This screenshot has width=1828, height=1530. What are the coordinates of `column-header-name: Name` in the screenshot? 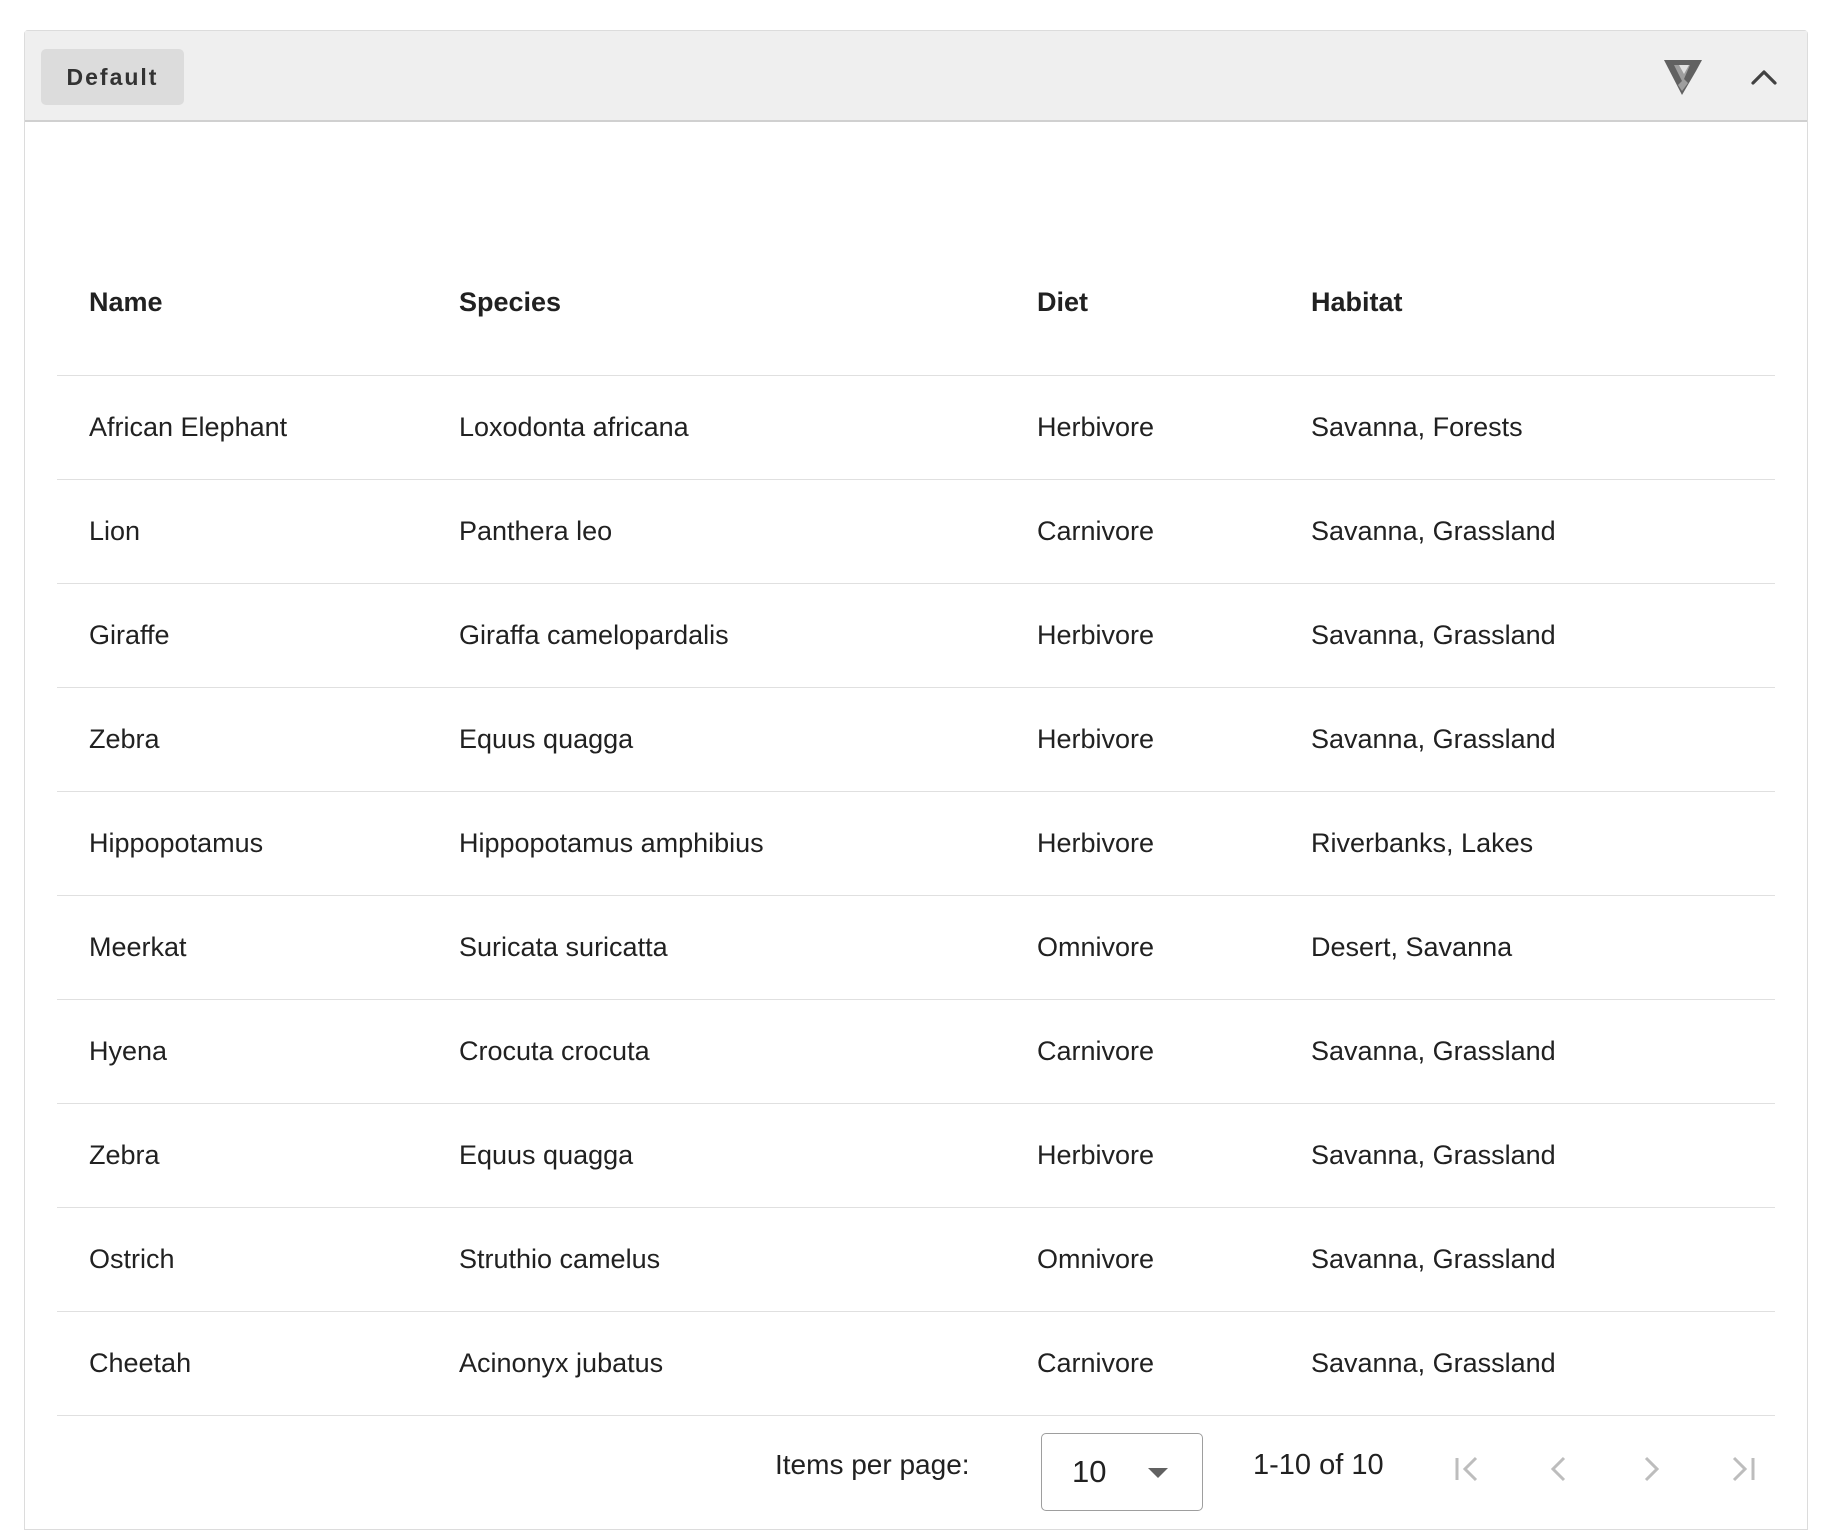 It's located at (258, 302).